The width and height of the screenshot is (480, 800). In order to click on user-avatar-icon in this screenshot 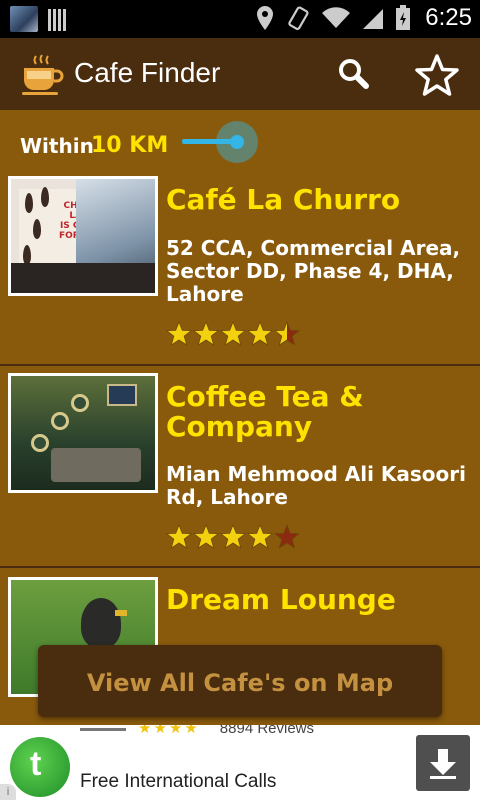, I will do `click(24, 19)`.